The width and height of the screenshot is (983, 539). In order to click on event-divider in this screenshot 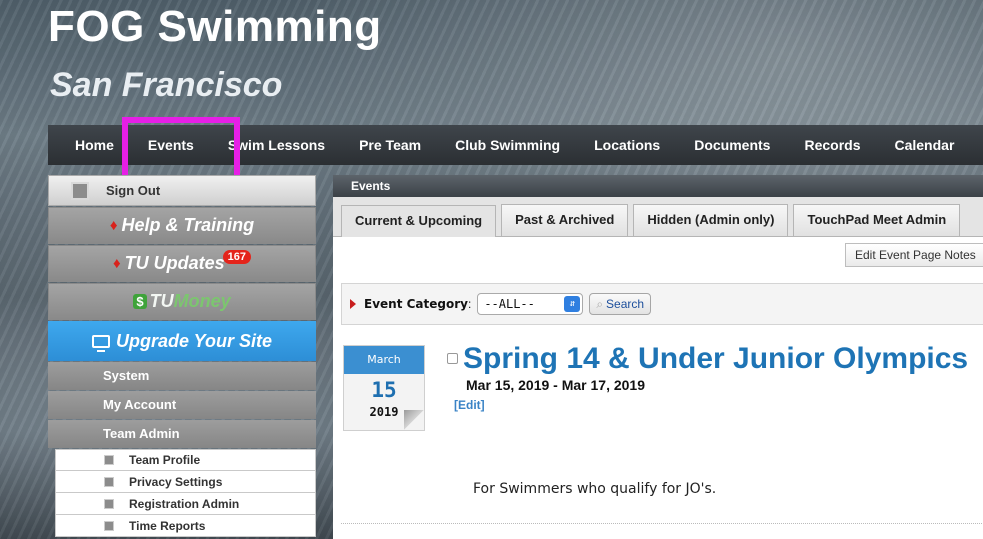, I will do `click(662, 523)`.